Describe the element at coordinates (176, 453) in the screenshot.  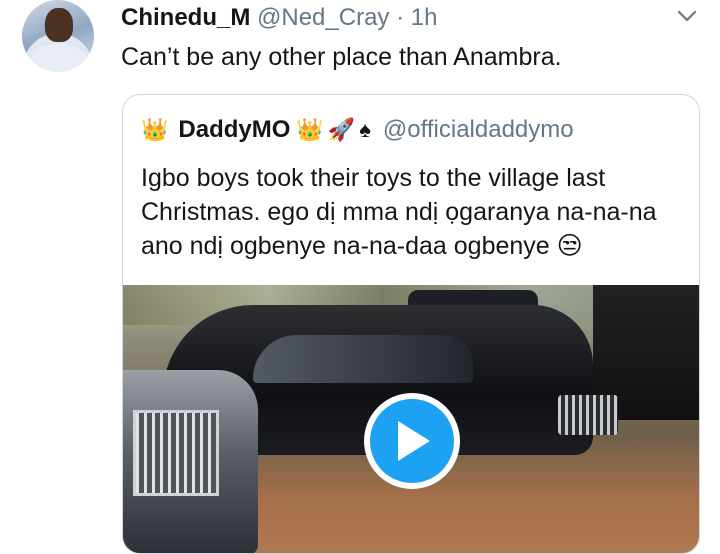
I see `silver-car-grill` at that location.